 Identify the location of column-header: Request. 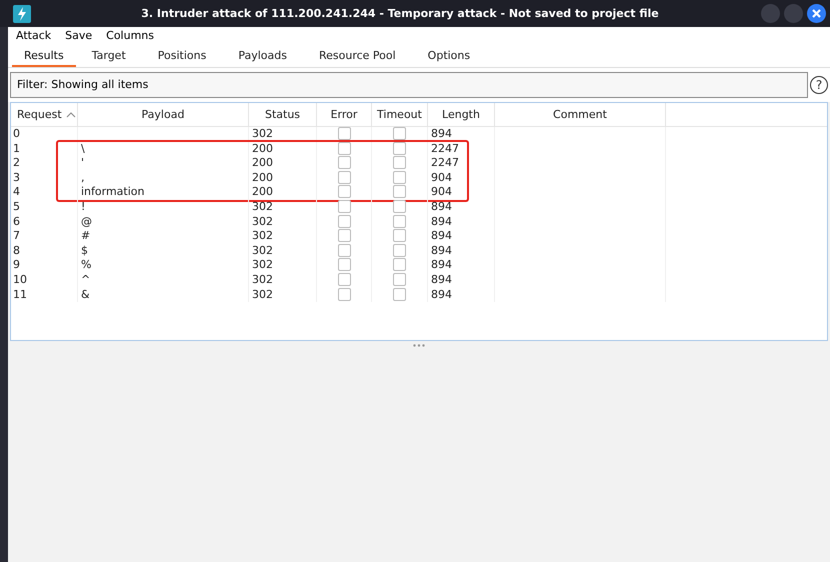
(44, 114).